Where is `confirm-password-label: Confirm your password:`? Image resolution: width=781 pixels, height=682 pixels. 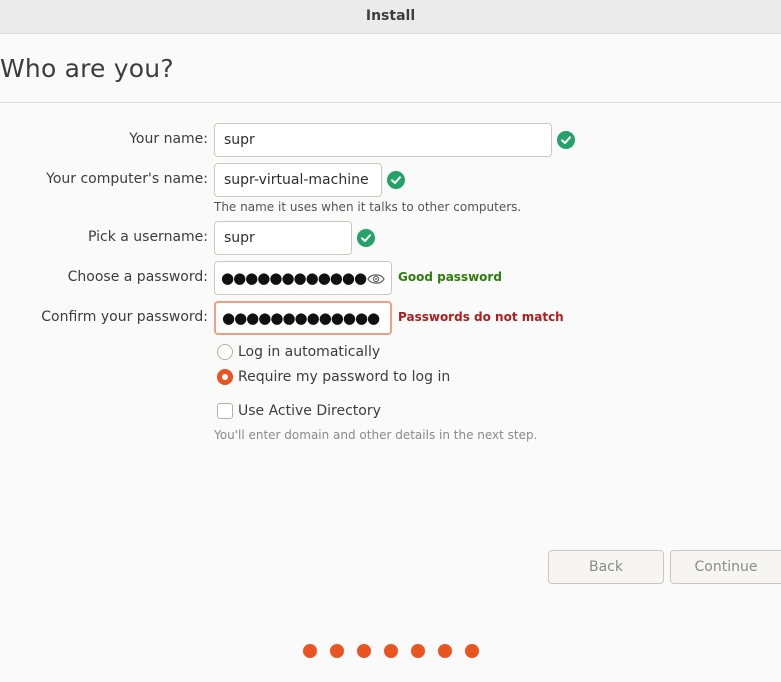
confirm-password-label: Confirm your password: is located at coordinates (124, 317).